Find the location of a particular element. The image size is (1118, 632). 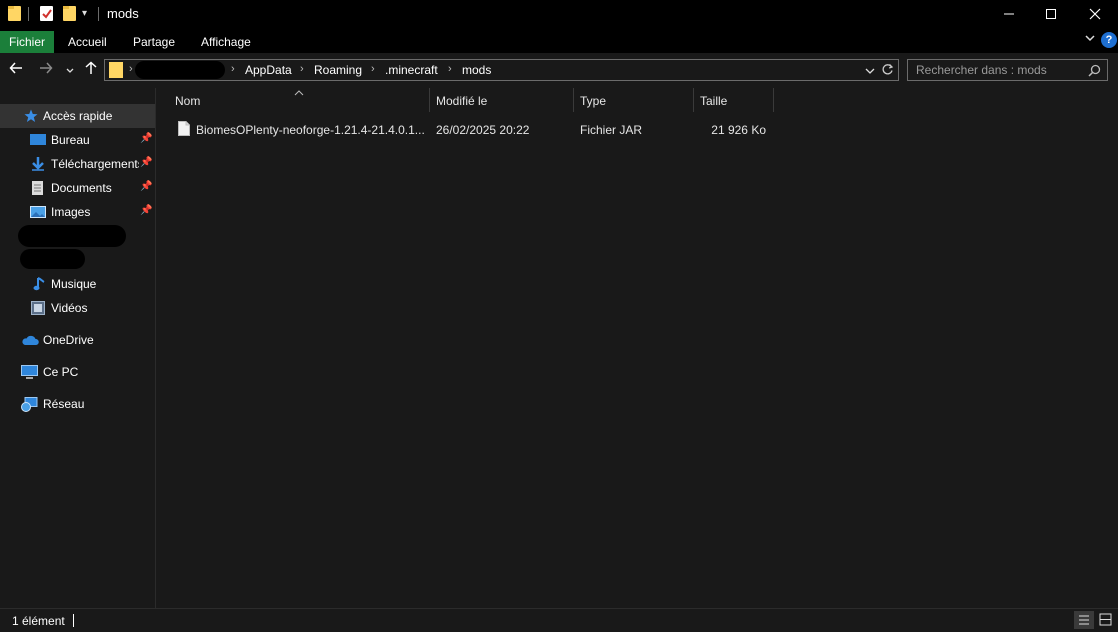

large-icons-view-button is located at coordinates (1106, 620).